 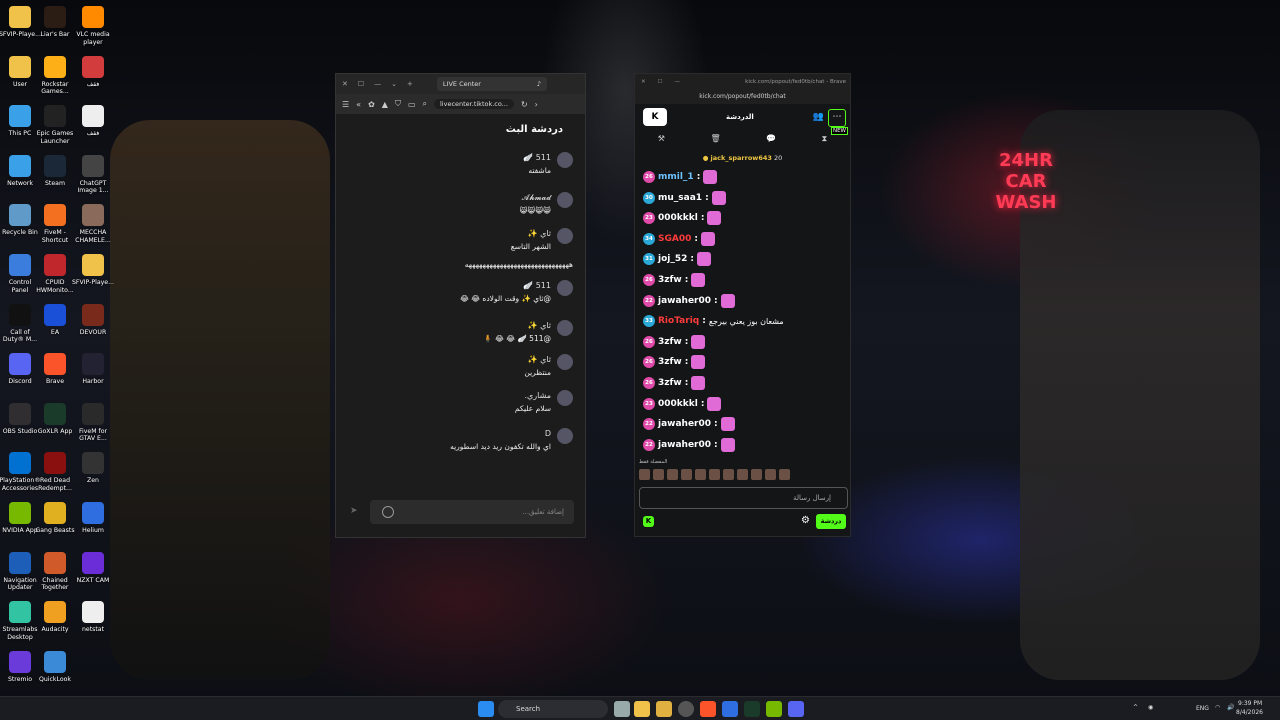 What do you see at coordinates (674, 239) in the screenshot?
I see `kick-username: SGA00` at bounding box center [674, 239].